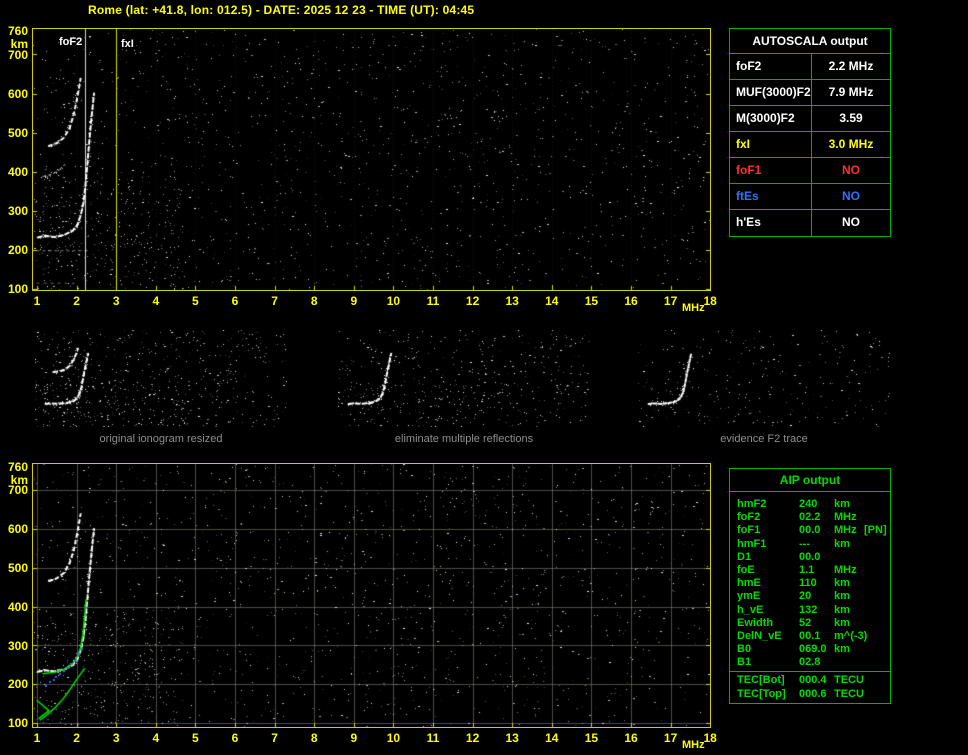 The height and width of the screenshot is (755, 968). What do you see at coordinates (808, 609) in the screenshot?
I see `aip-value: 132` at bounding box center [808, 609].